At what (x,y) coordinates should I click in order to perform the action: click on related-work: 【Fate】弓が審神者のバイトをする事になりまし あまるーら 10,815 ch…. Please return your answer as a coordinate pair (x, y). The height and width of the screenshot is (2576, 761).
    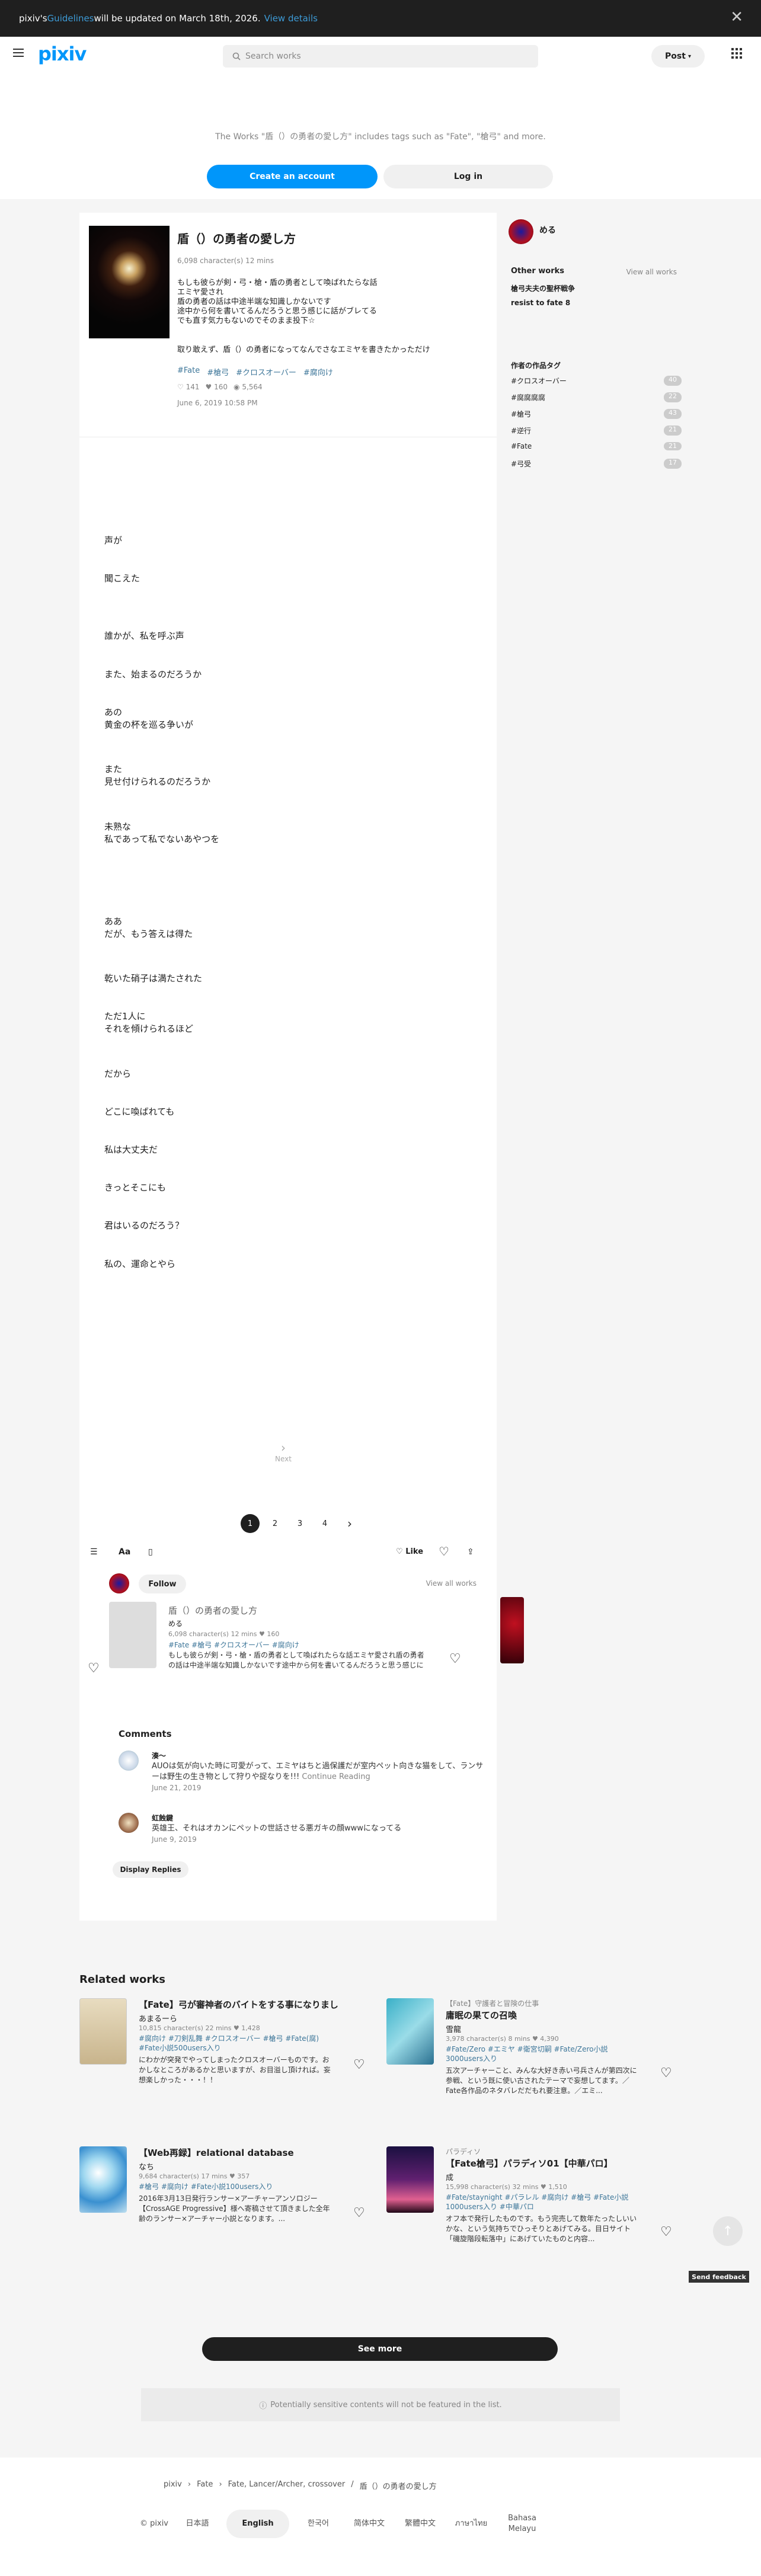
    Looking at the image, I should click on (224, 2056).